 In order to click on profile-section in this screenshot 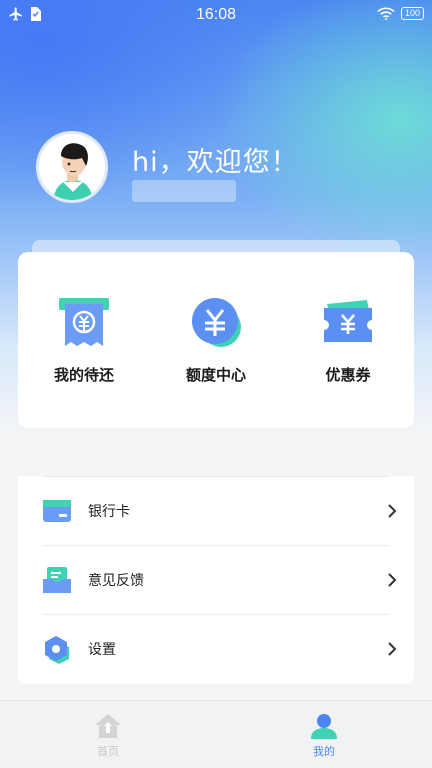, I will do `click(72, 167)`.